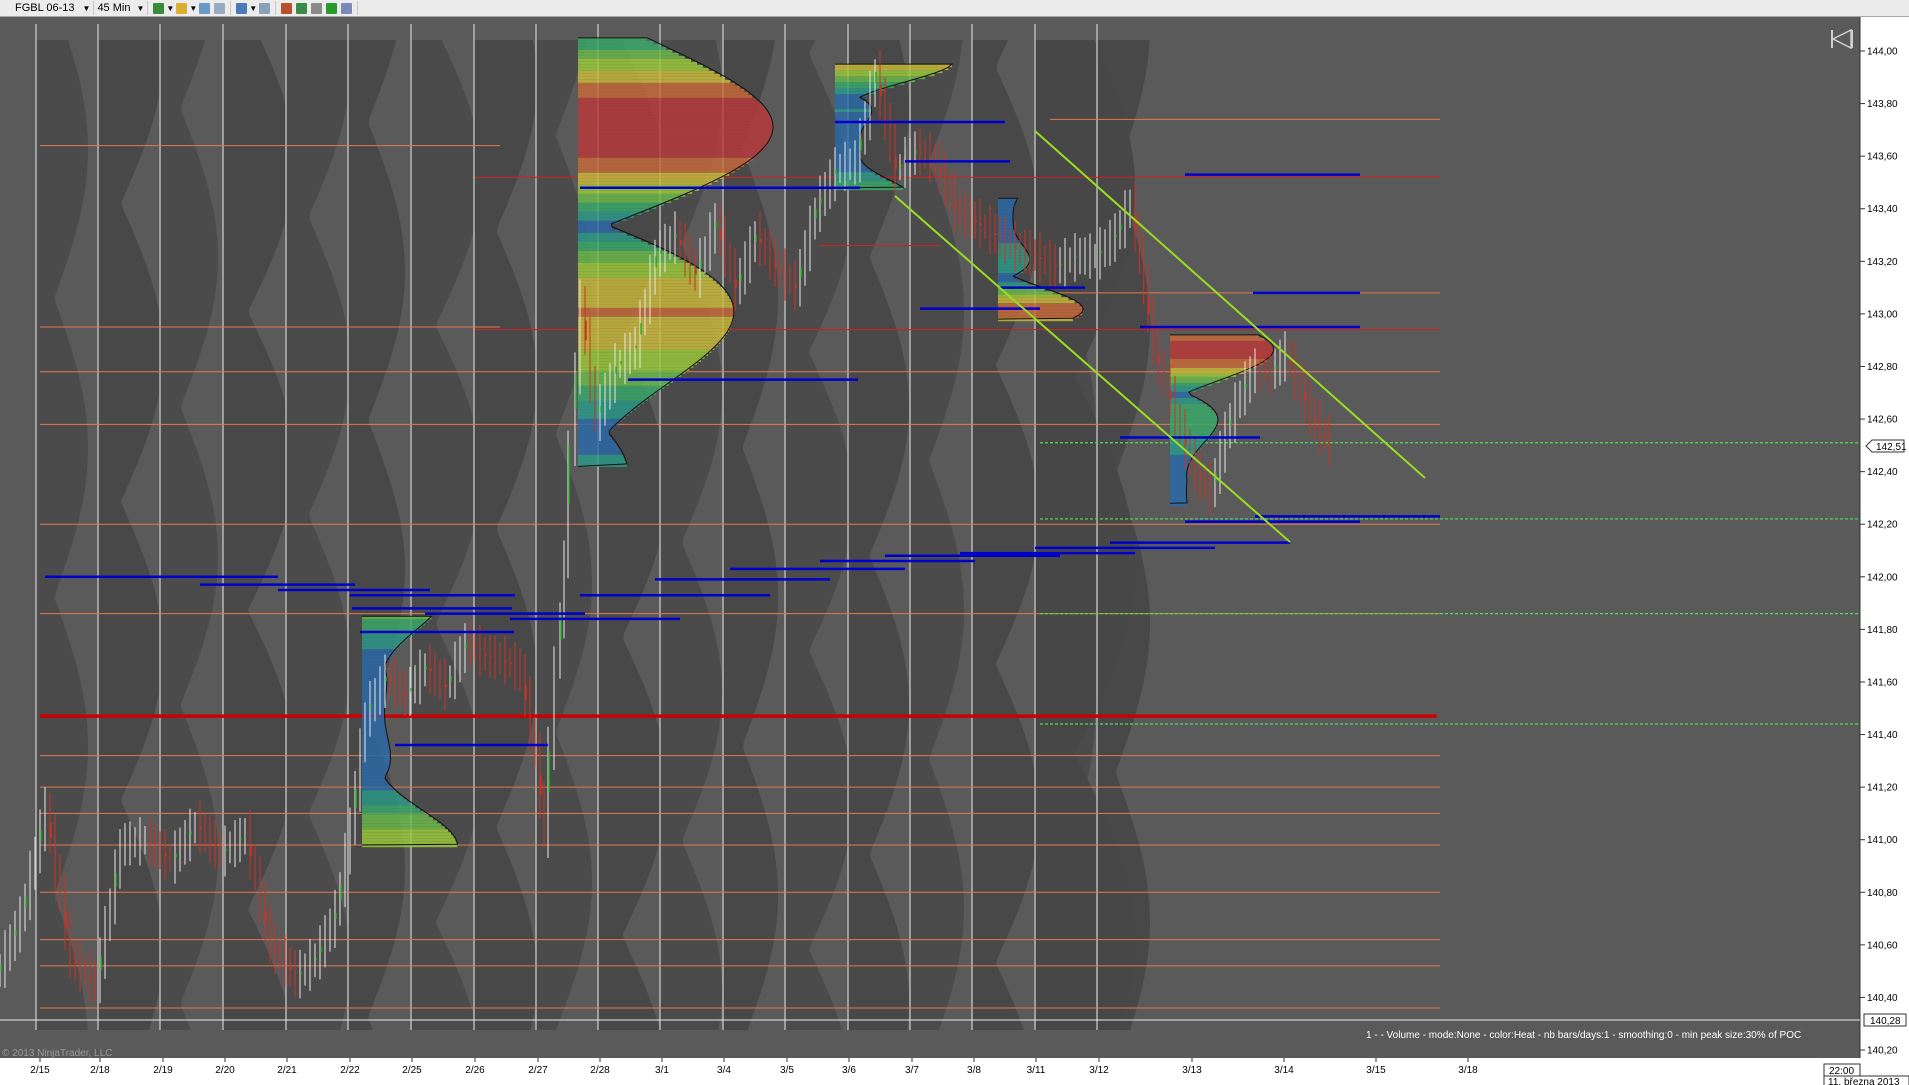 The height and width of the screenshot is (1085, 1909). I want to click on time-tick-label: 2/19, so click(163, 1070).